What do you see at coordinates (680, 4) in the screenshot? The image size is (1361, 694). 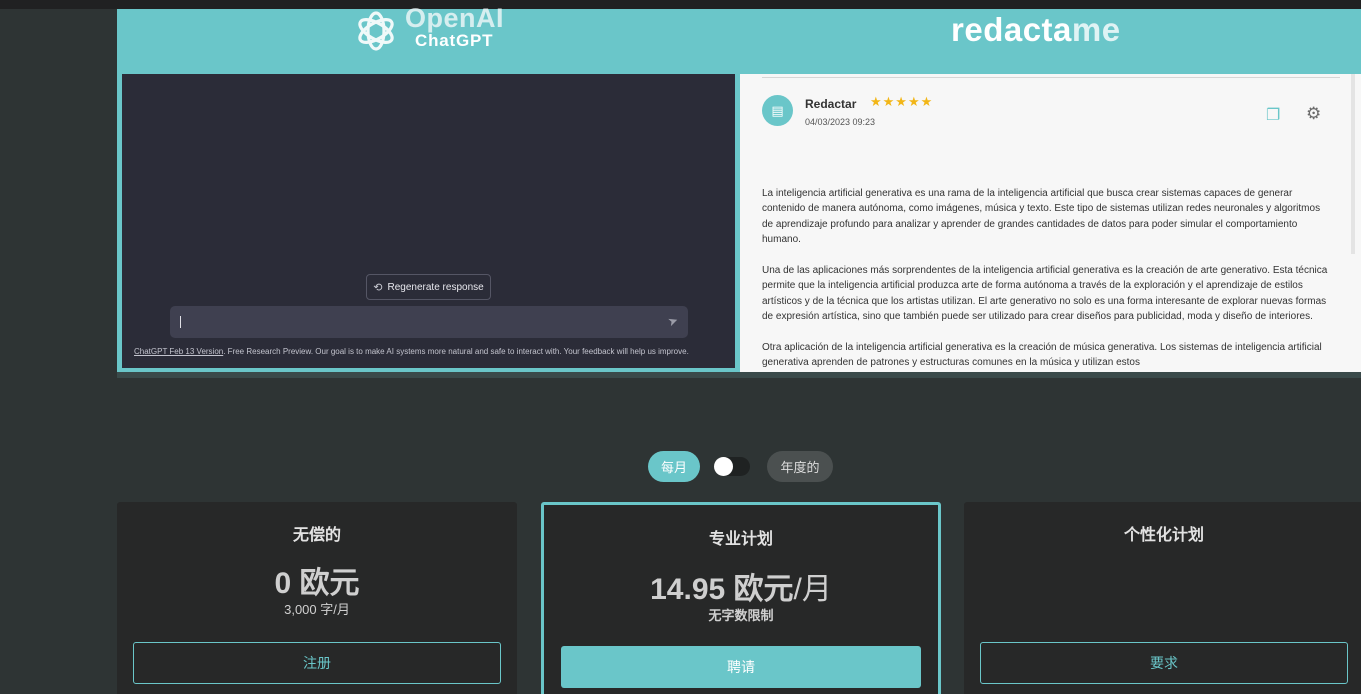 I see `top-bar` at bounding box center [680, 4].